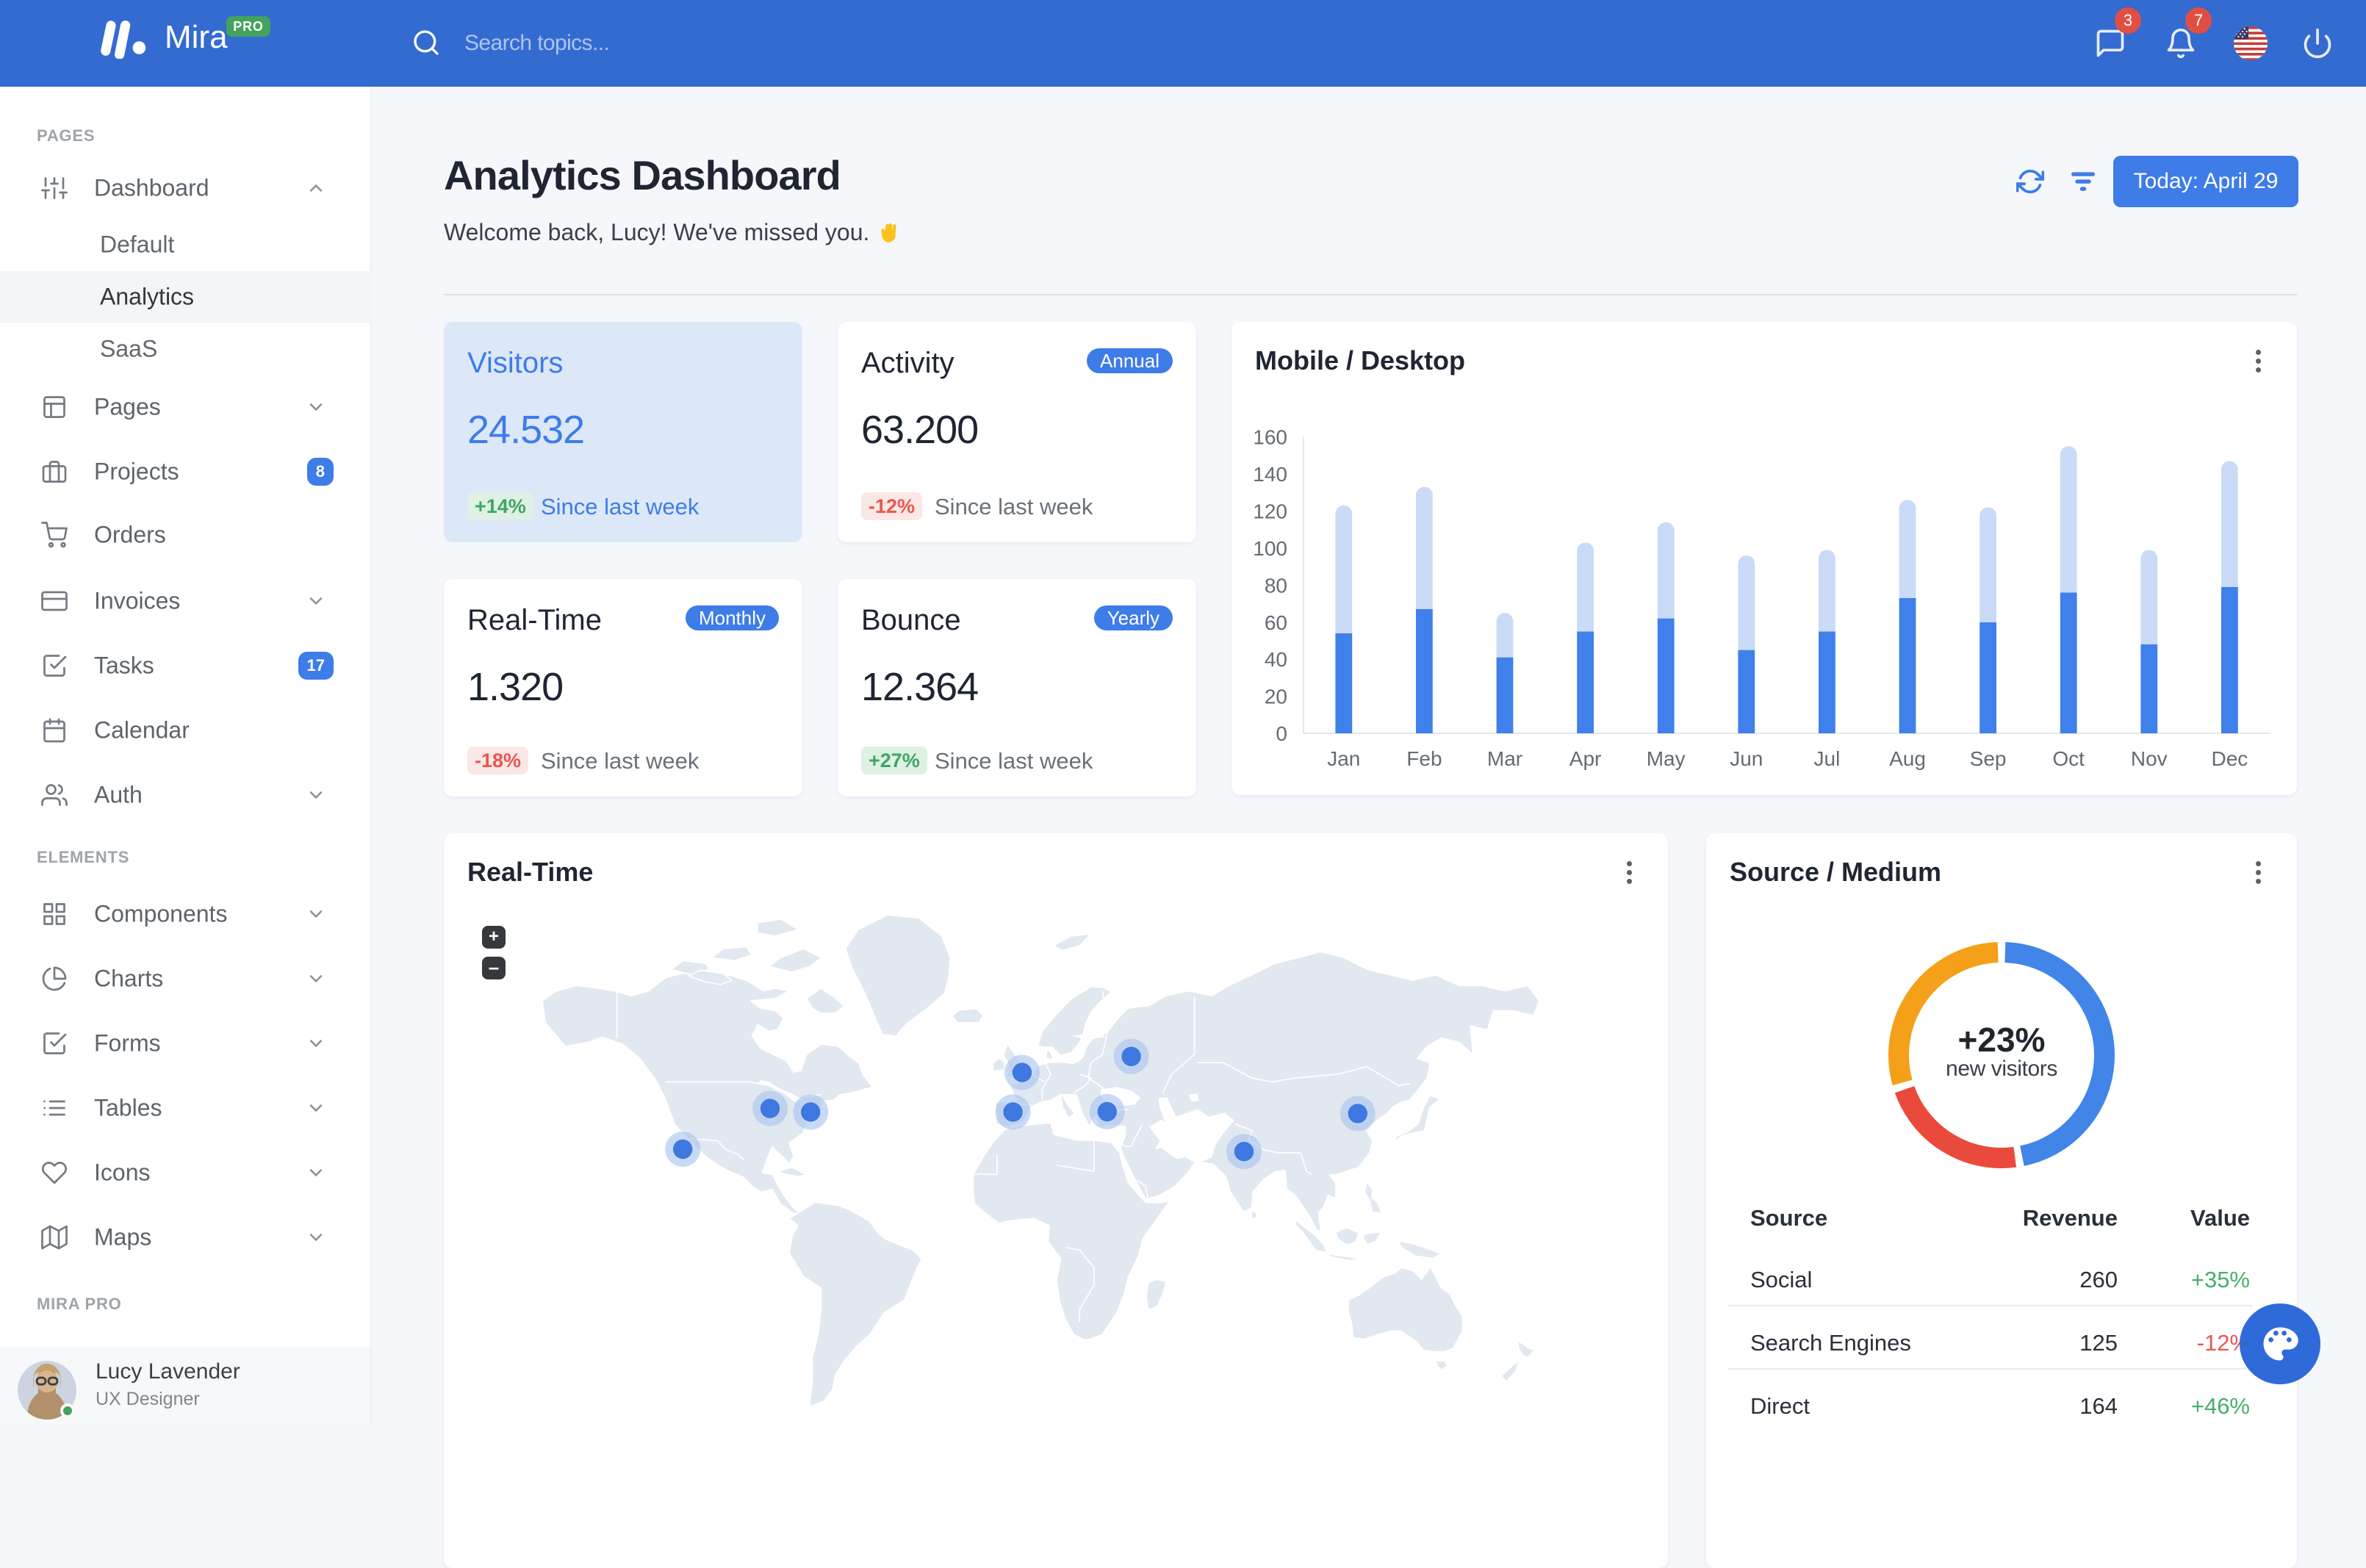 The height and width of the screenshot is (1568, 2366). What do you see at coordinates (1988, 759) in the screenshot?
I see `svg-text: Sep` at bounding box center [1988, 759].